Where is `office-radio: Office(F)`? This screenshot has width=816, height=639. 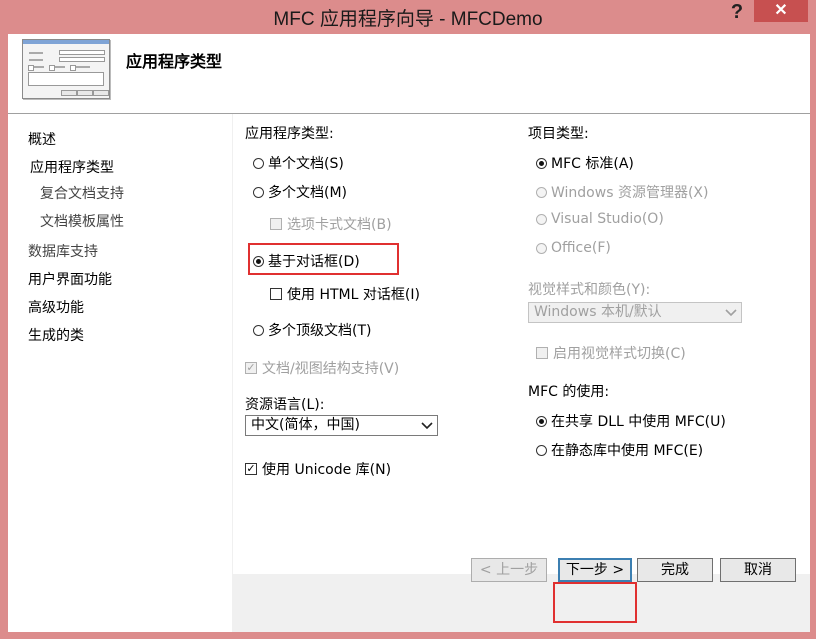 office-radio: Office(F) is located at coordinates (573, 248).